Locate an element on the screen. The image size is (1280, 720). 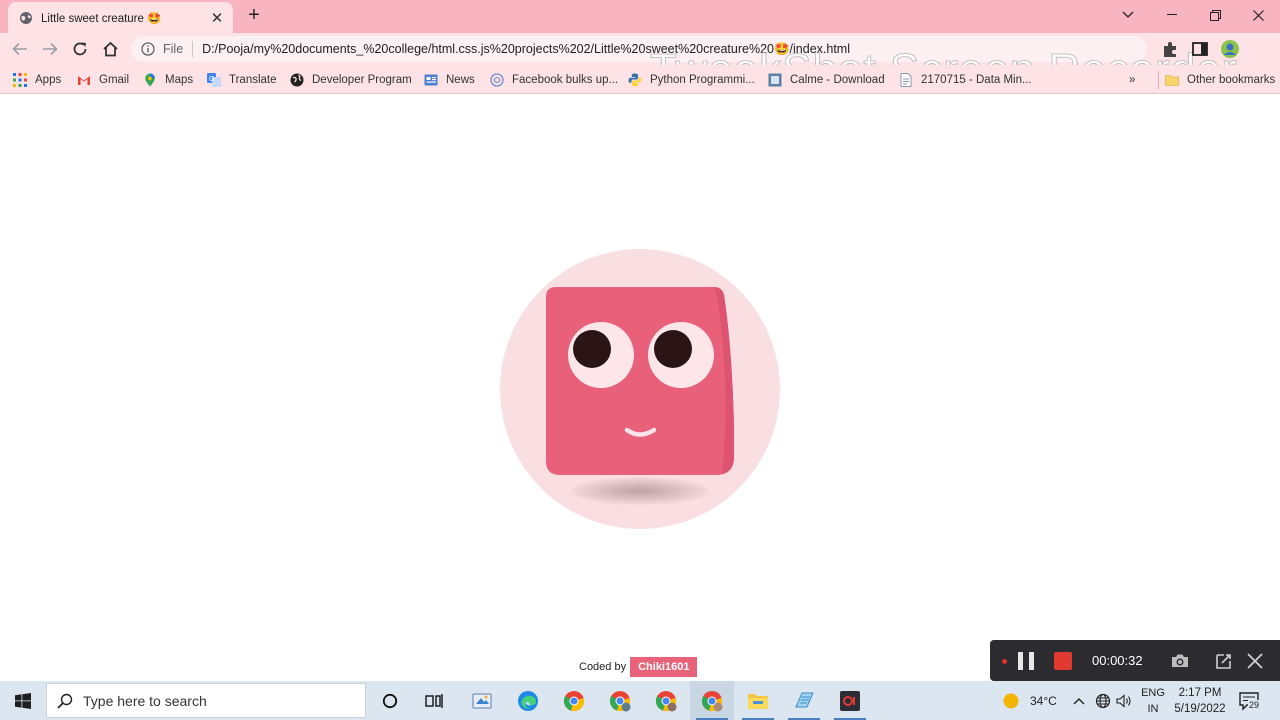
home-icon is located at coordinates (110, 49).